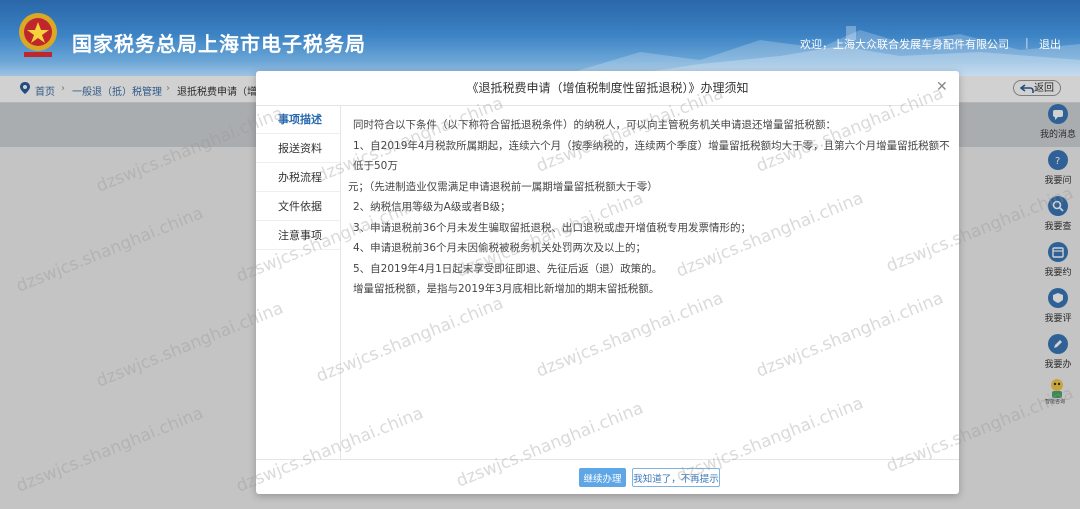  Describe the element at coordinates (607, 88) in the screenshot. I see `modal-title: 《退抵税费申请（增值税制度性留抵退税）》办理须知` at that location.